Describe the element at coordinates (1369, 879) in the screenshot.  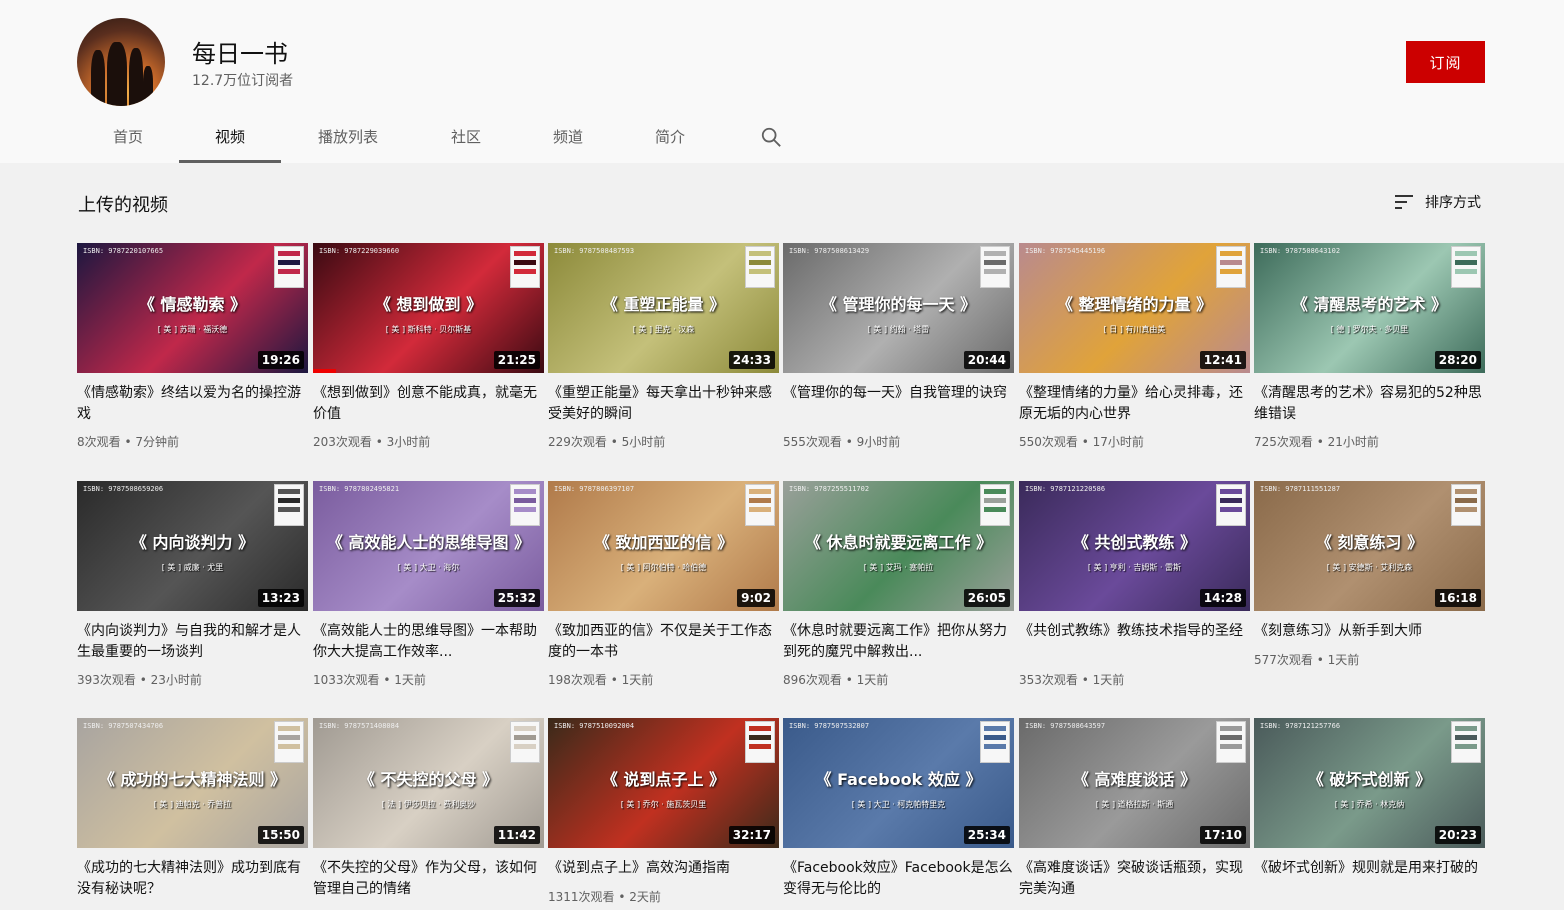
I see `video-title: 《破坏式创新》规则就是用来打破的` at that location.